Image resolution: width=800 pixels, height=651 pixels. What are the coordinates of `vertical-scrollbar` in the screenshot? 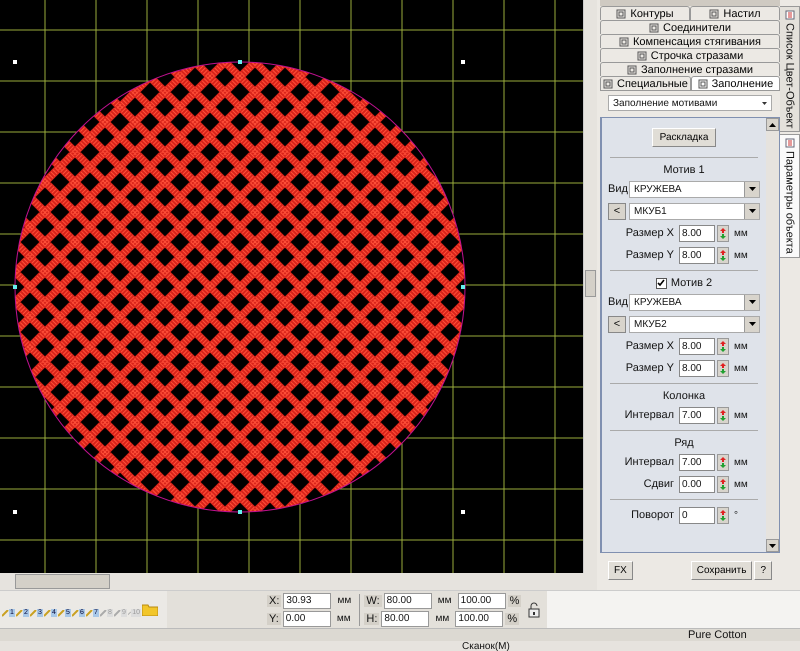 It's located at (590, 286).